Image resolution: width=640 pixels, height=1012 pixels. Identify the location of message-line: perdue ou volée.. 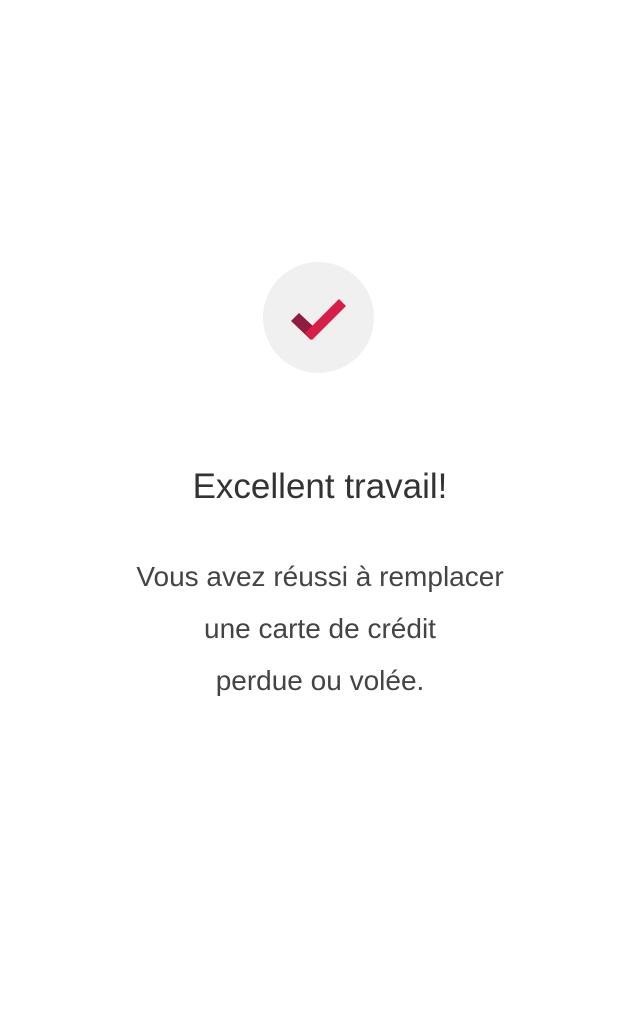
(320, 680).